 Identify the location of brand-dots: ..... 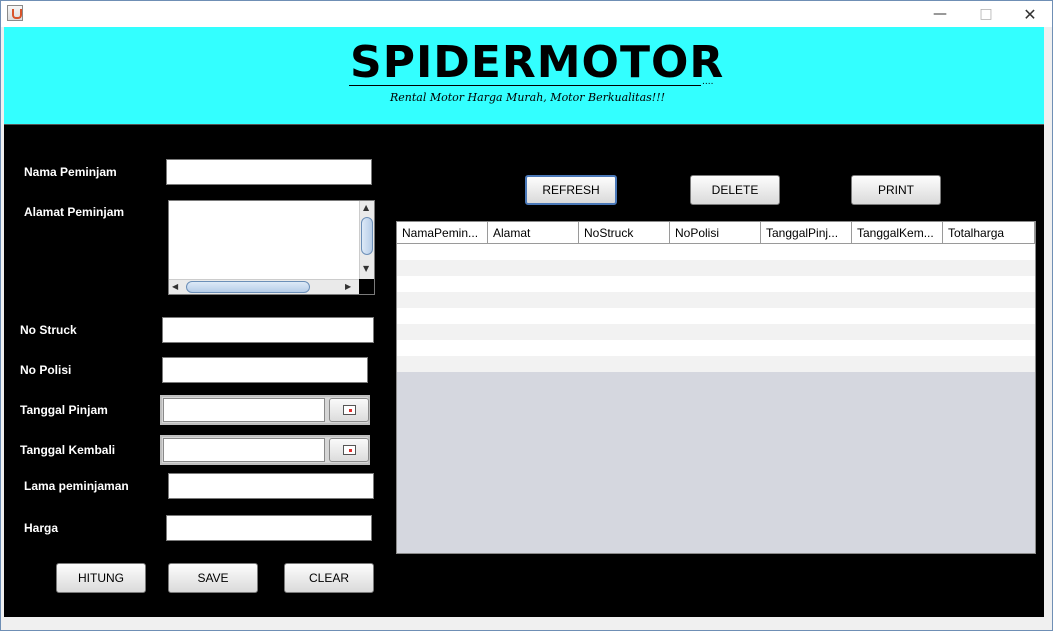
(708, 82).